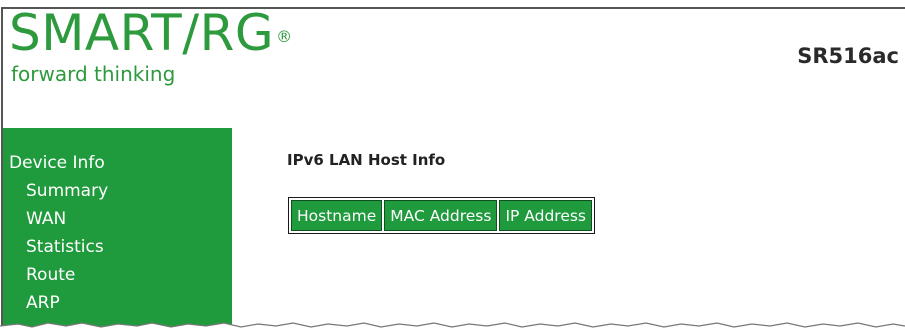 Image resolution: width=905 pixels, height=331 pixels. I want to click on brand-tagline: forward thinking, so click(93, 74).